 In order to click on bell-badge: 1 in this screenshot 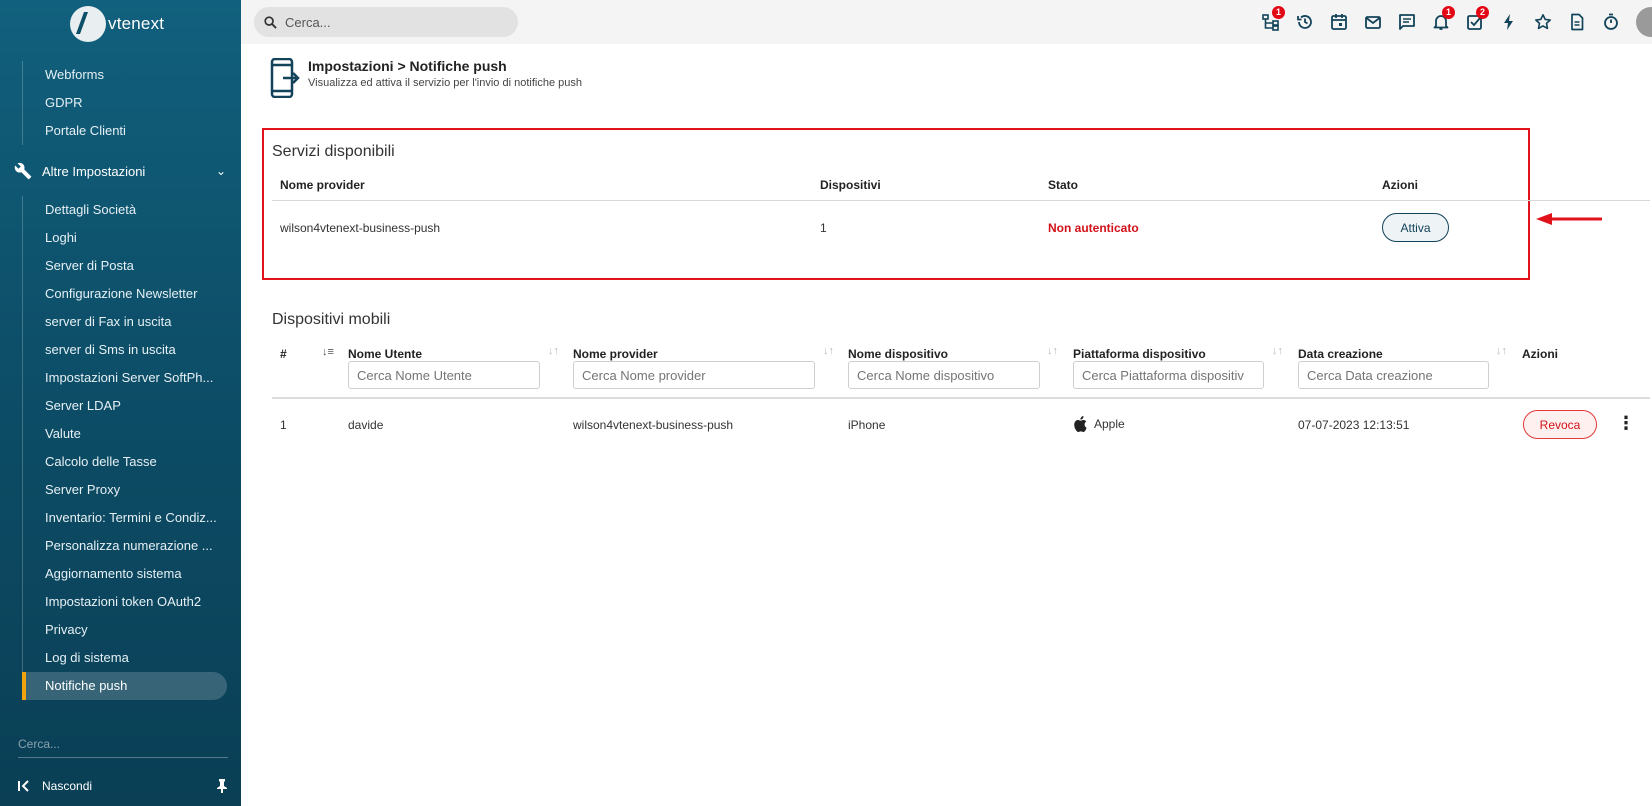, I will do `click(1448, 12)`.